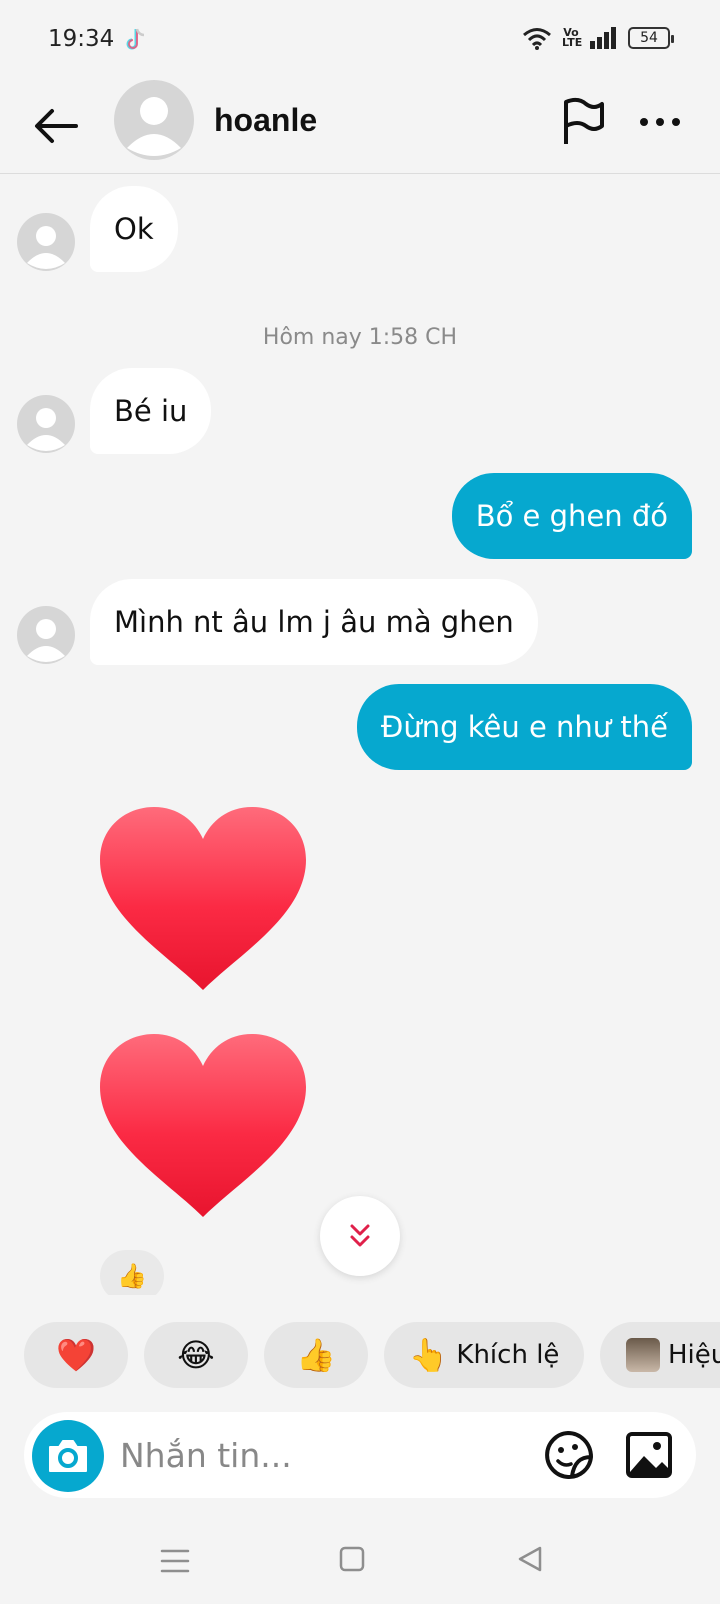 The image size is (720, 1604). I want to click on quick-reply-bar: ❤️ 😂 👍 👆 Khích lệ Hiệu, so click(360, 1355).